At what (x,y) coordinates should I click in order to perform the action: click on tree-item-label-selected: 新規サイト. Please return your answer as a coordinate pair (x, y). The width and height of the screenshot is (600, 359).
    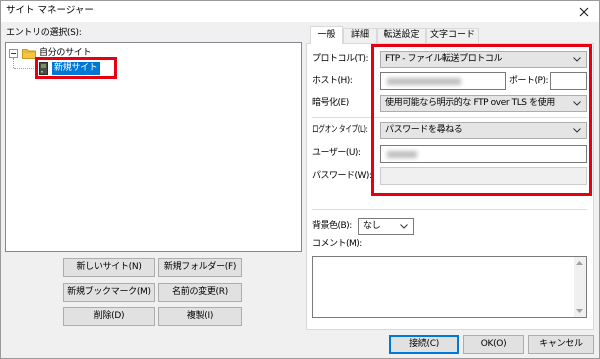
    Looking at the image, I should click on (76, 68).